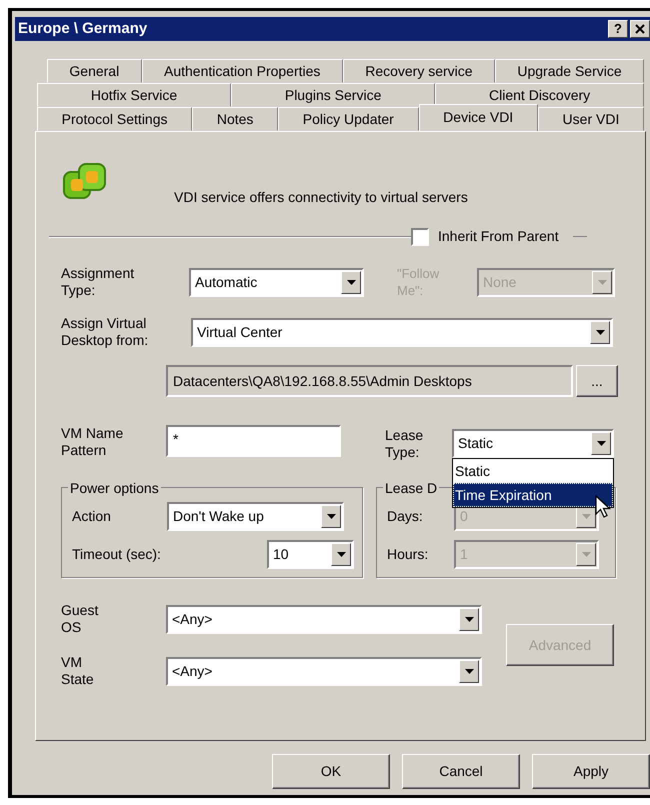  Describe the element at coordinates (276, 282) in the screenshot. I see `dropdown: Automatic` at that location.